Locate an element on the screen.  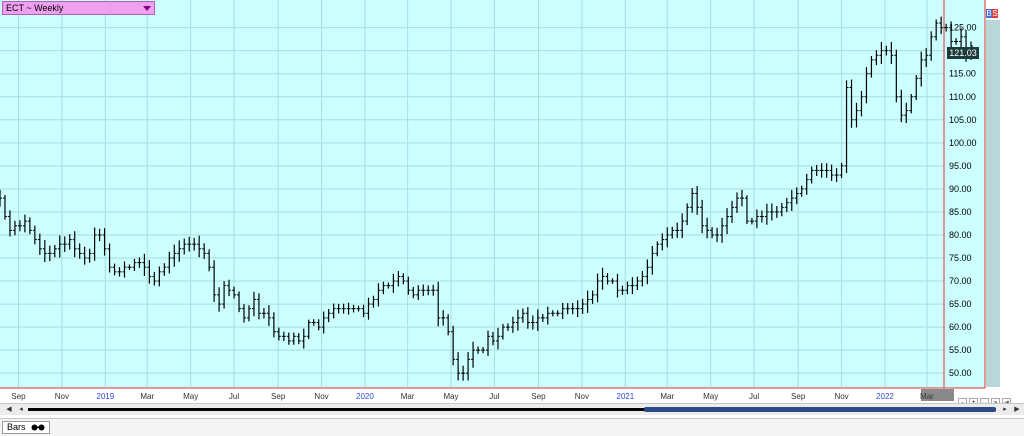
x-tick-label: 2019 is located at coordinates (105, 396).